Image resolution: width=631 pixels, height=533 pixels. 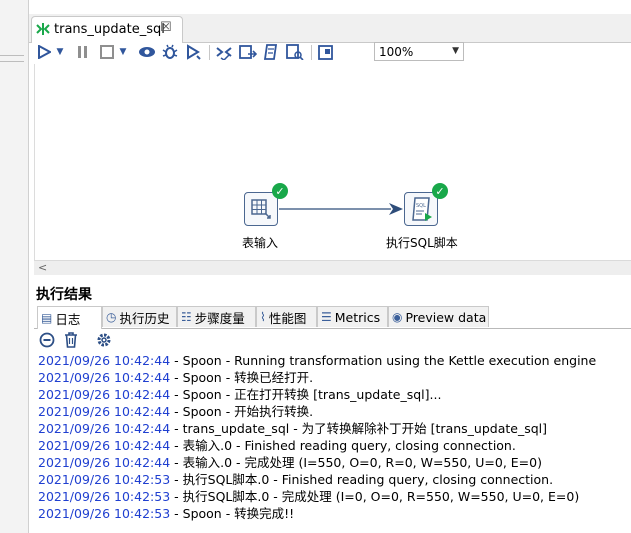 I want to click on sql-icon, so click(x=272, y=52).